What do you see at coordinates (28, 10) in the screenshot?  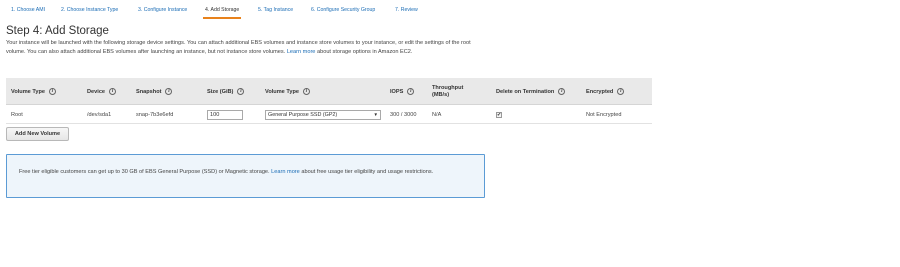 I see `tab-label: 1. Choose AMI` at bounding box center [28, 10].